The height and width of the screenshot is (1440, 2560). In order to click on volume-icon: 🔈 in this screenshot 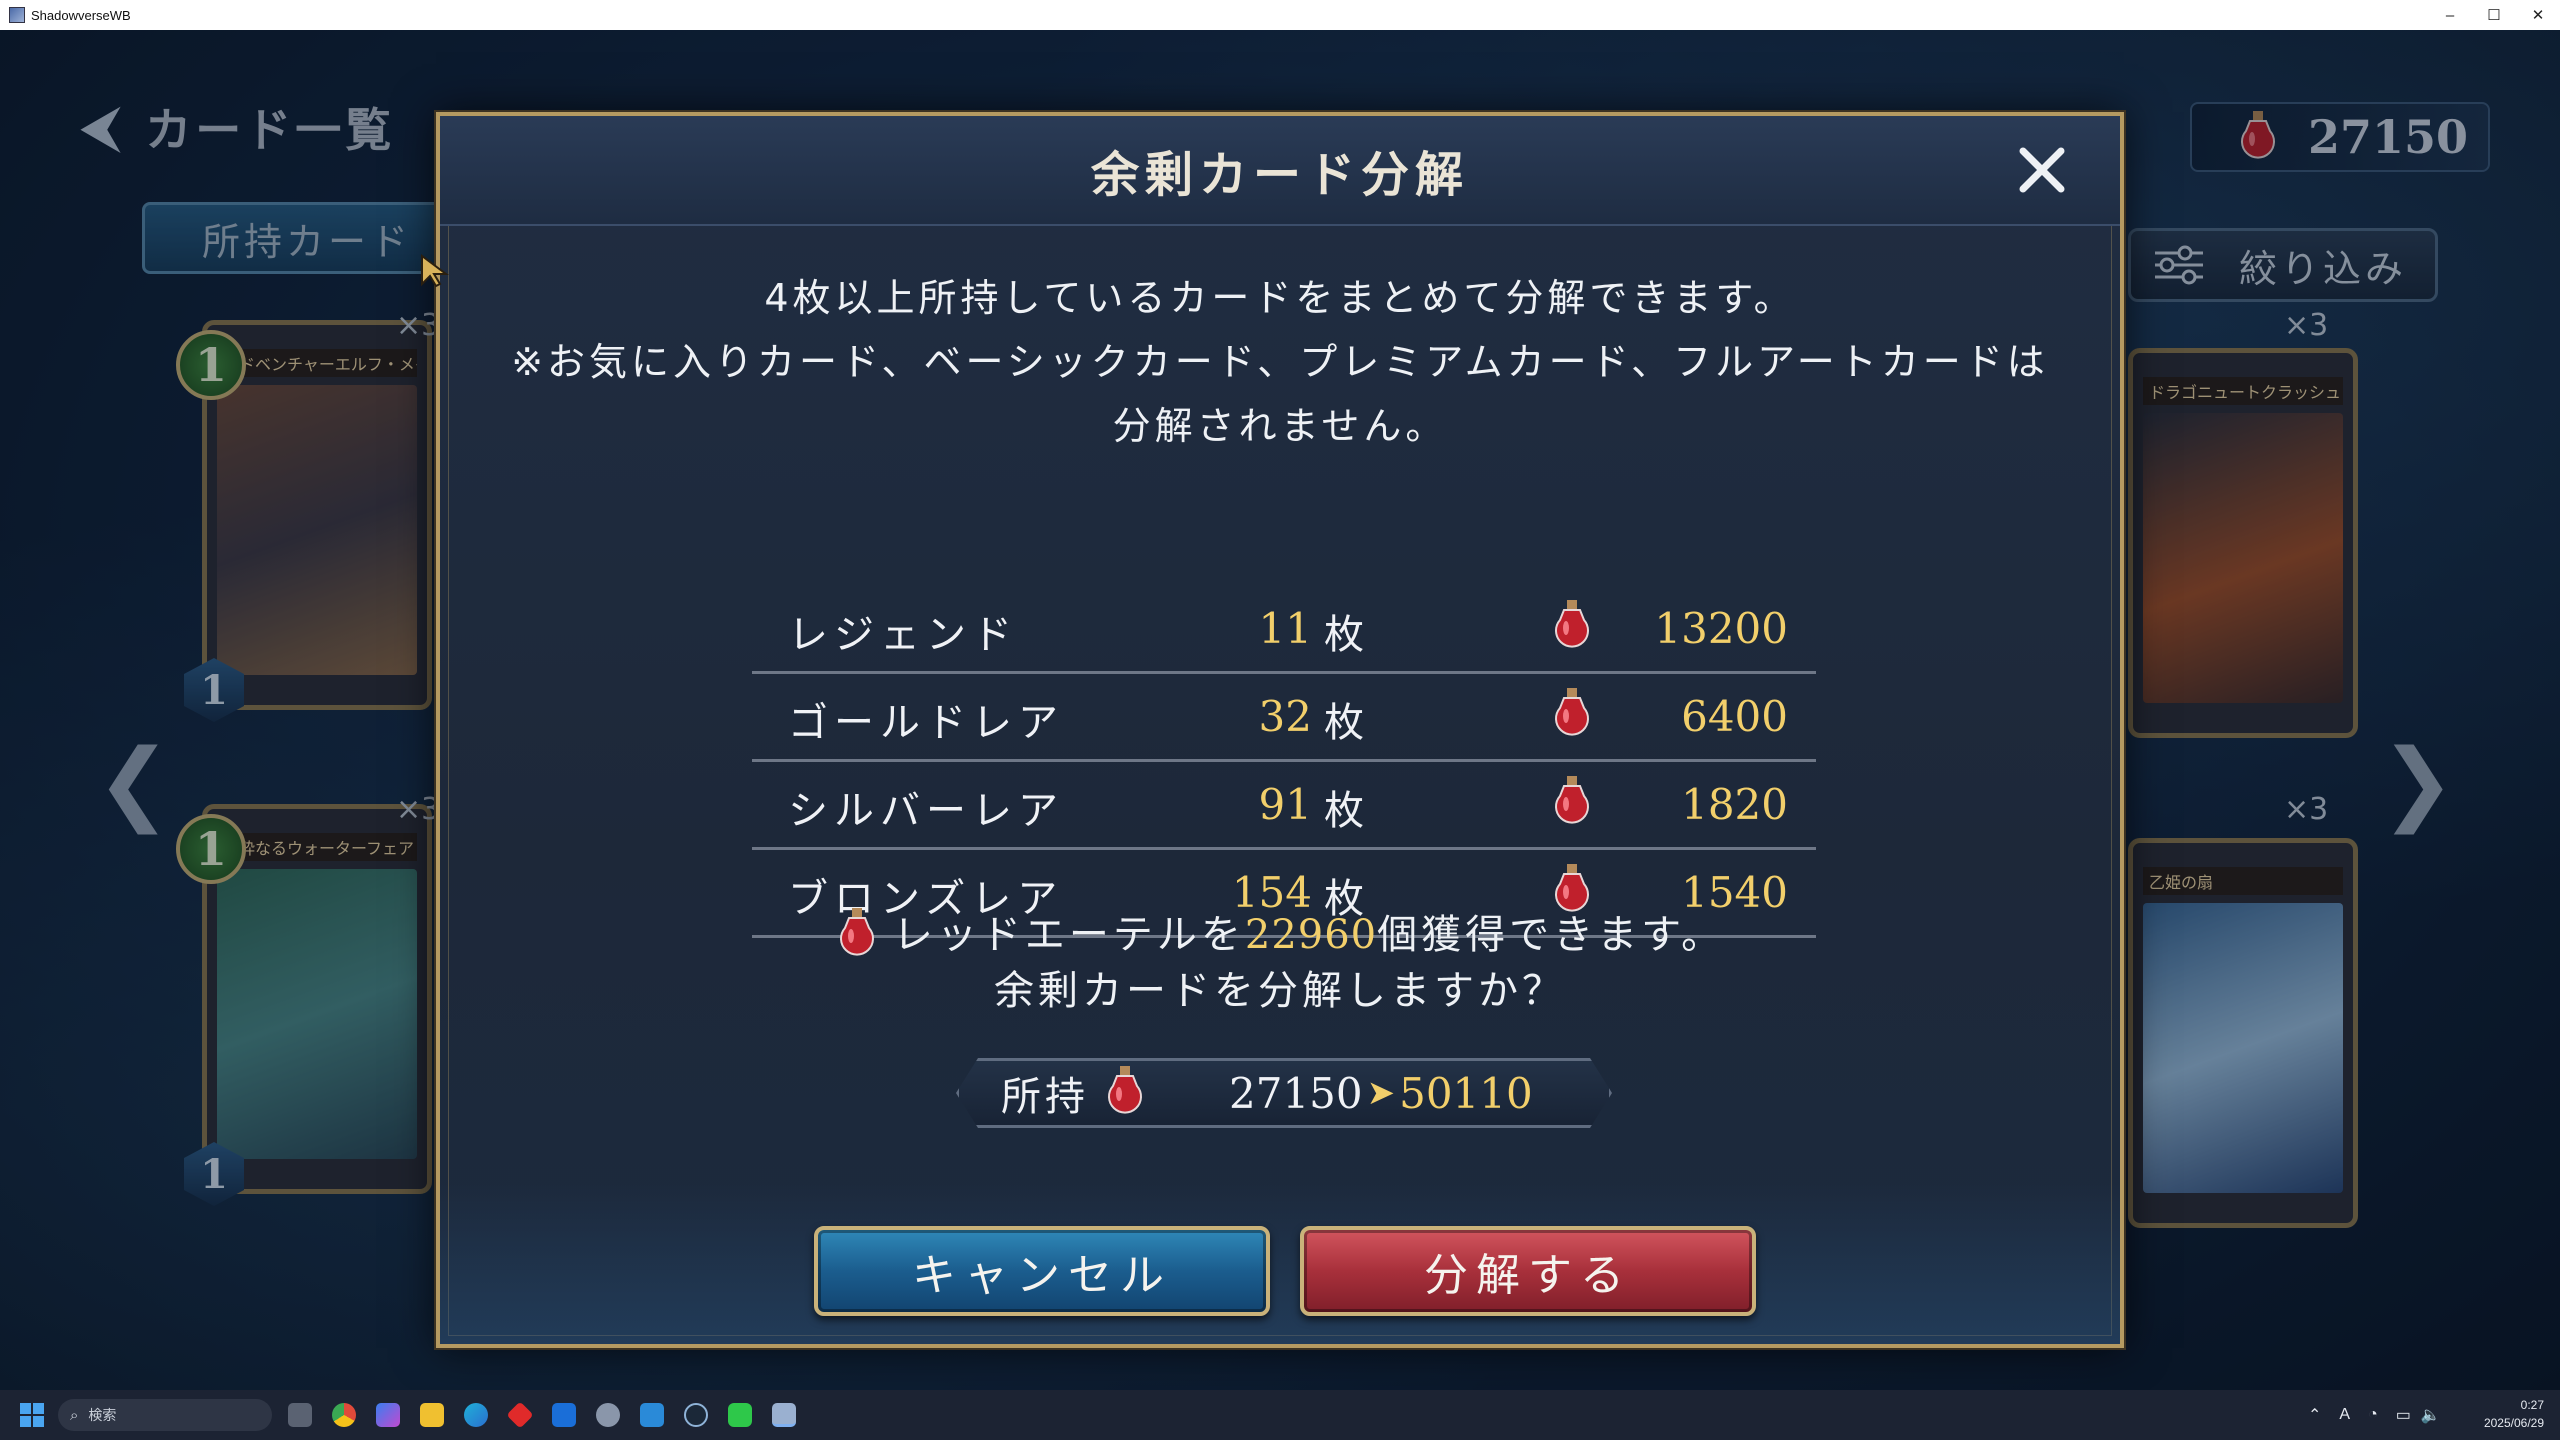, I will do `click(2431, 1415)`.